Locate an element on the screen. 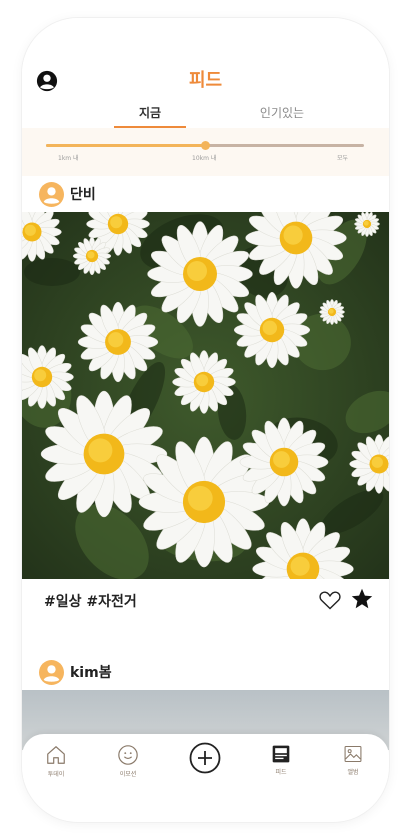 This screenshot has width=411, height=839. nav-item-today: 투데이 is located at coordinates (56, 761).